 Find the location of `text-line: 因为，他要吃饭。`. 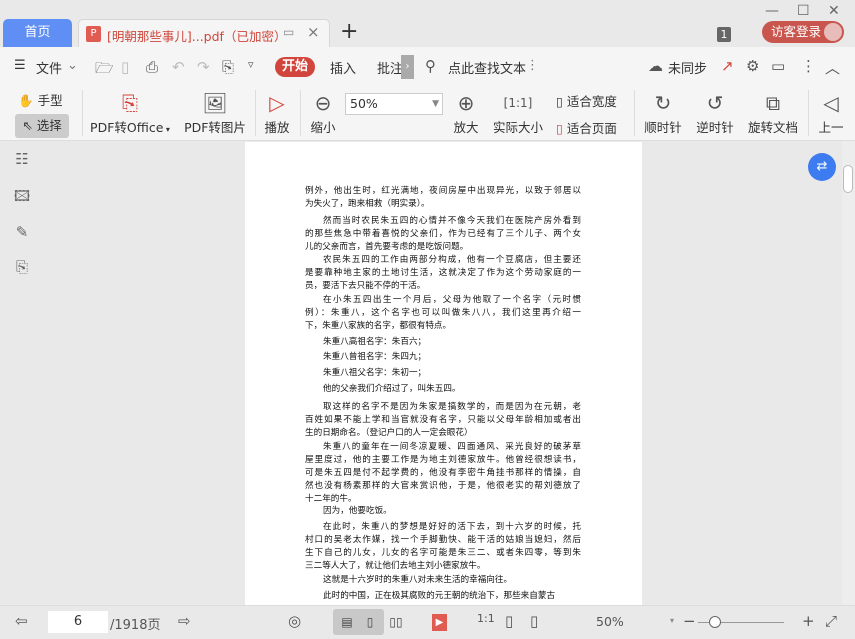

text-line: 因为，他要吃饭。 is located at coordinates (357, 511).